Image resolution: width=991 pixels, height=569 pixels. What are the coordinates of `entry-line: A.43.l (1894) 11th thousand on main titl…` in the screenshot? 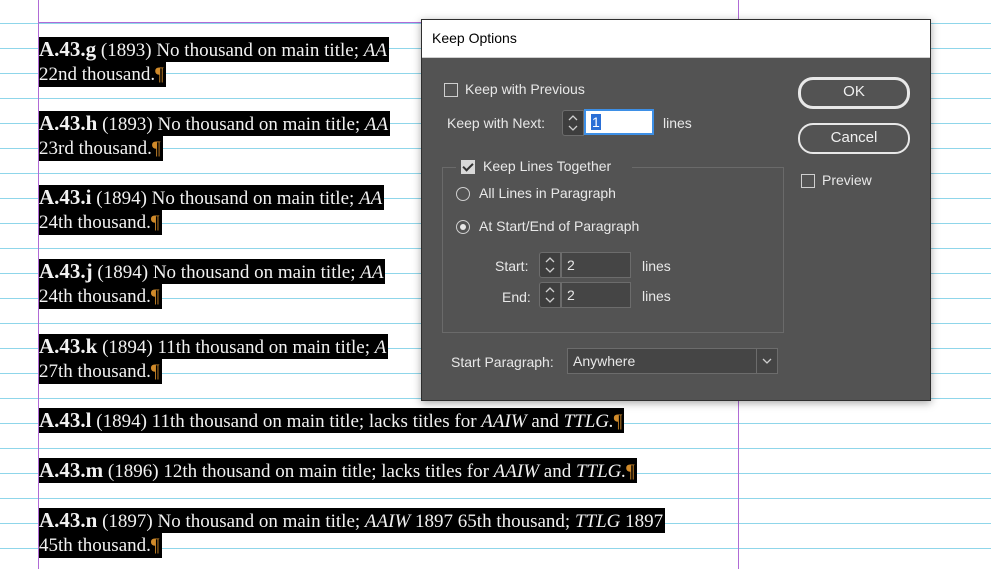 It's located at (332, 420).